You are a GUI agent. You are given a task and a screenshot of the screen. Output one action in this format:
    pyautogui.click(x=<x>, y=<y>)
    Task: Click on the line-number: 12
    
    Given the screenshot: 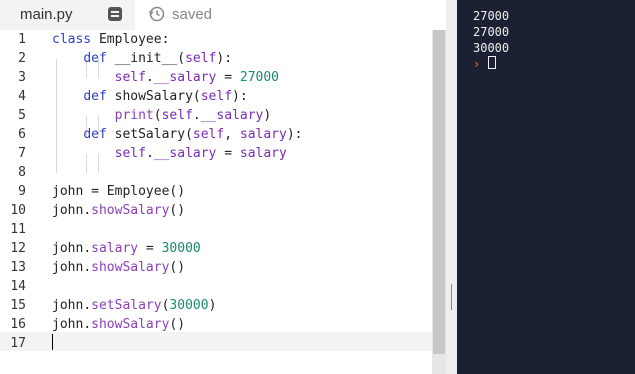 What is the action you would take?
    pyautogui.click(x=18, y=248)
    